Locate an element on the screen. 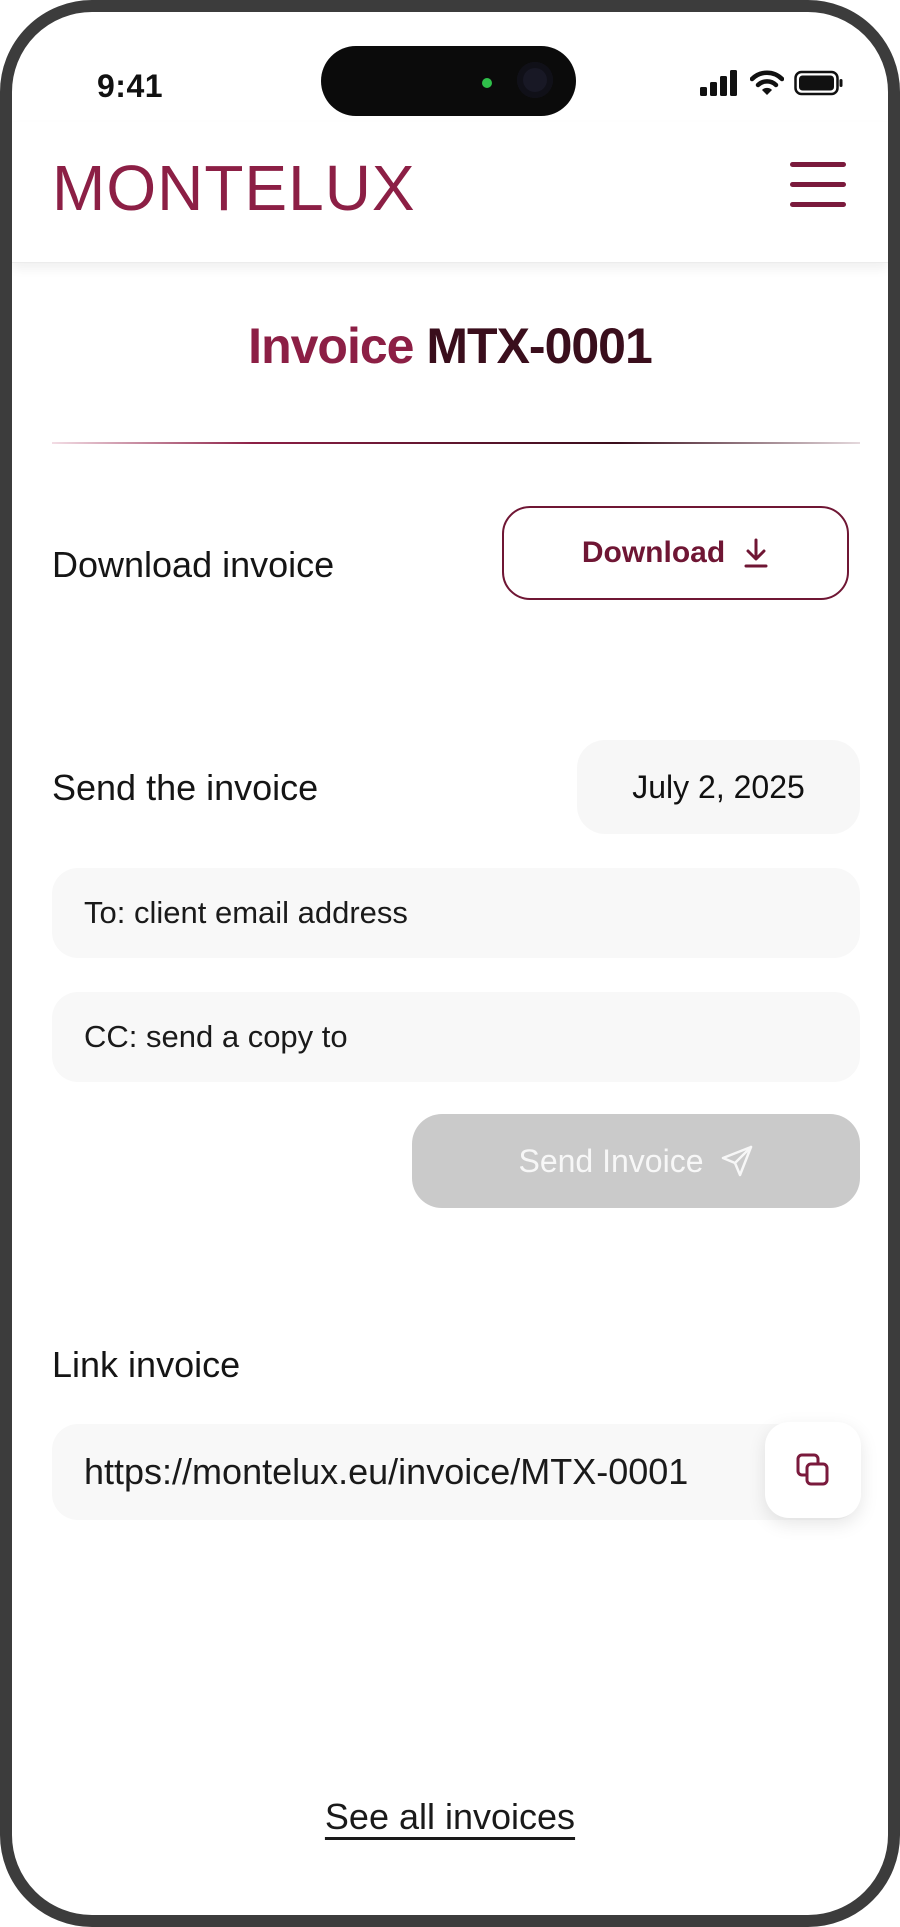 Image resolution: width=900 pixels, height=1927 pixels. send-icon is located at coordinates (736, 1161).